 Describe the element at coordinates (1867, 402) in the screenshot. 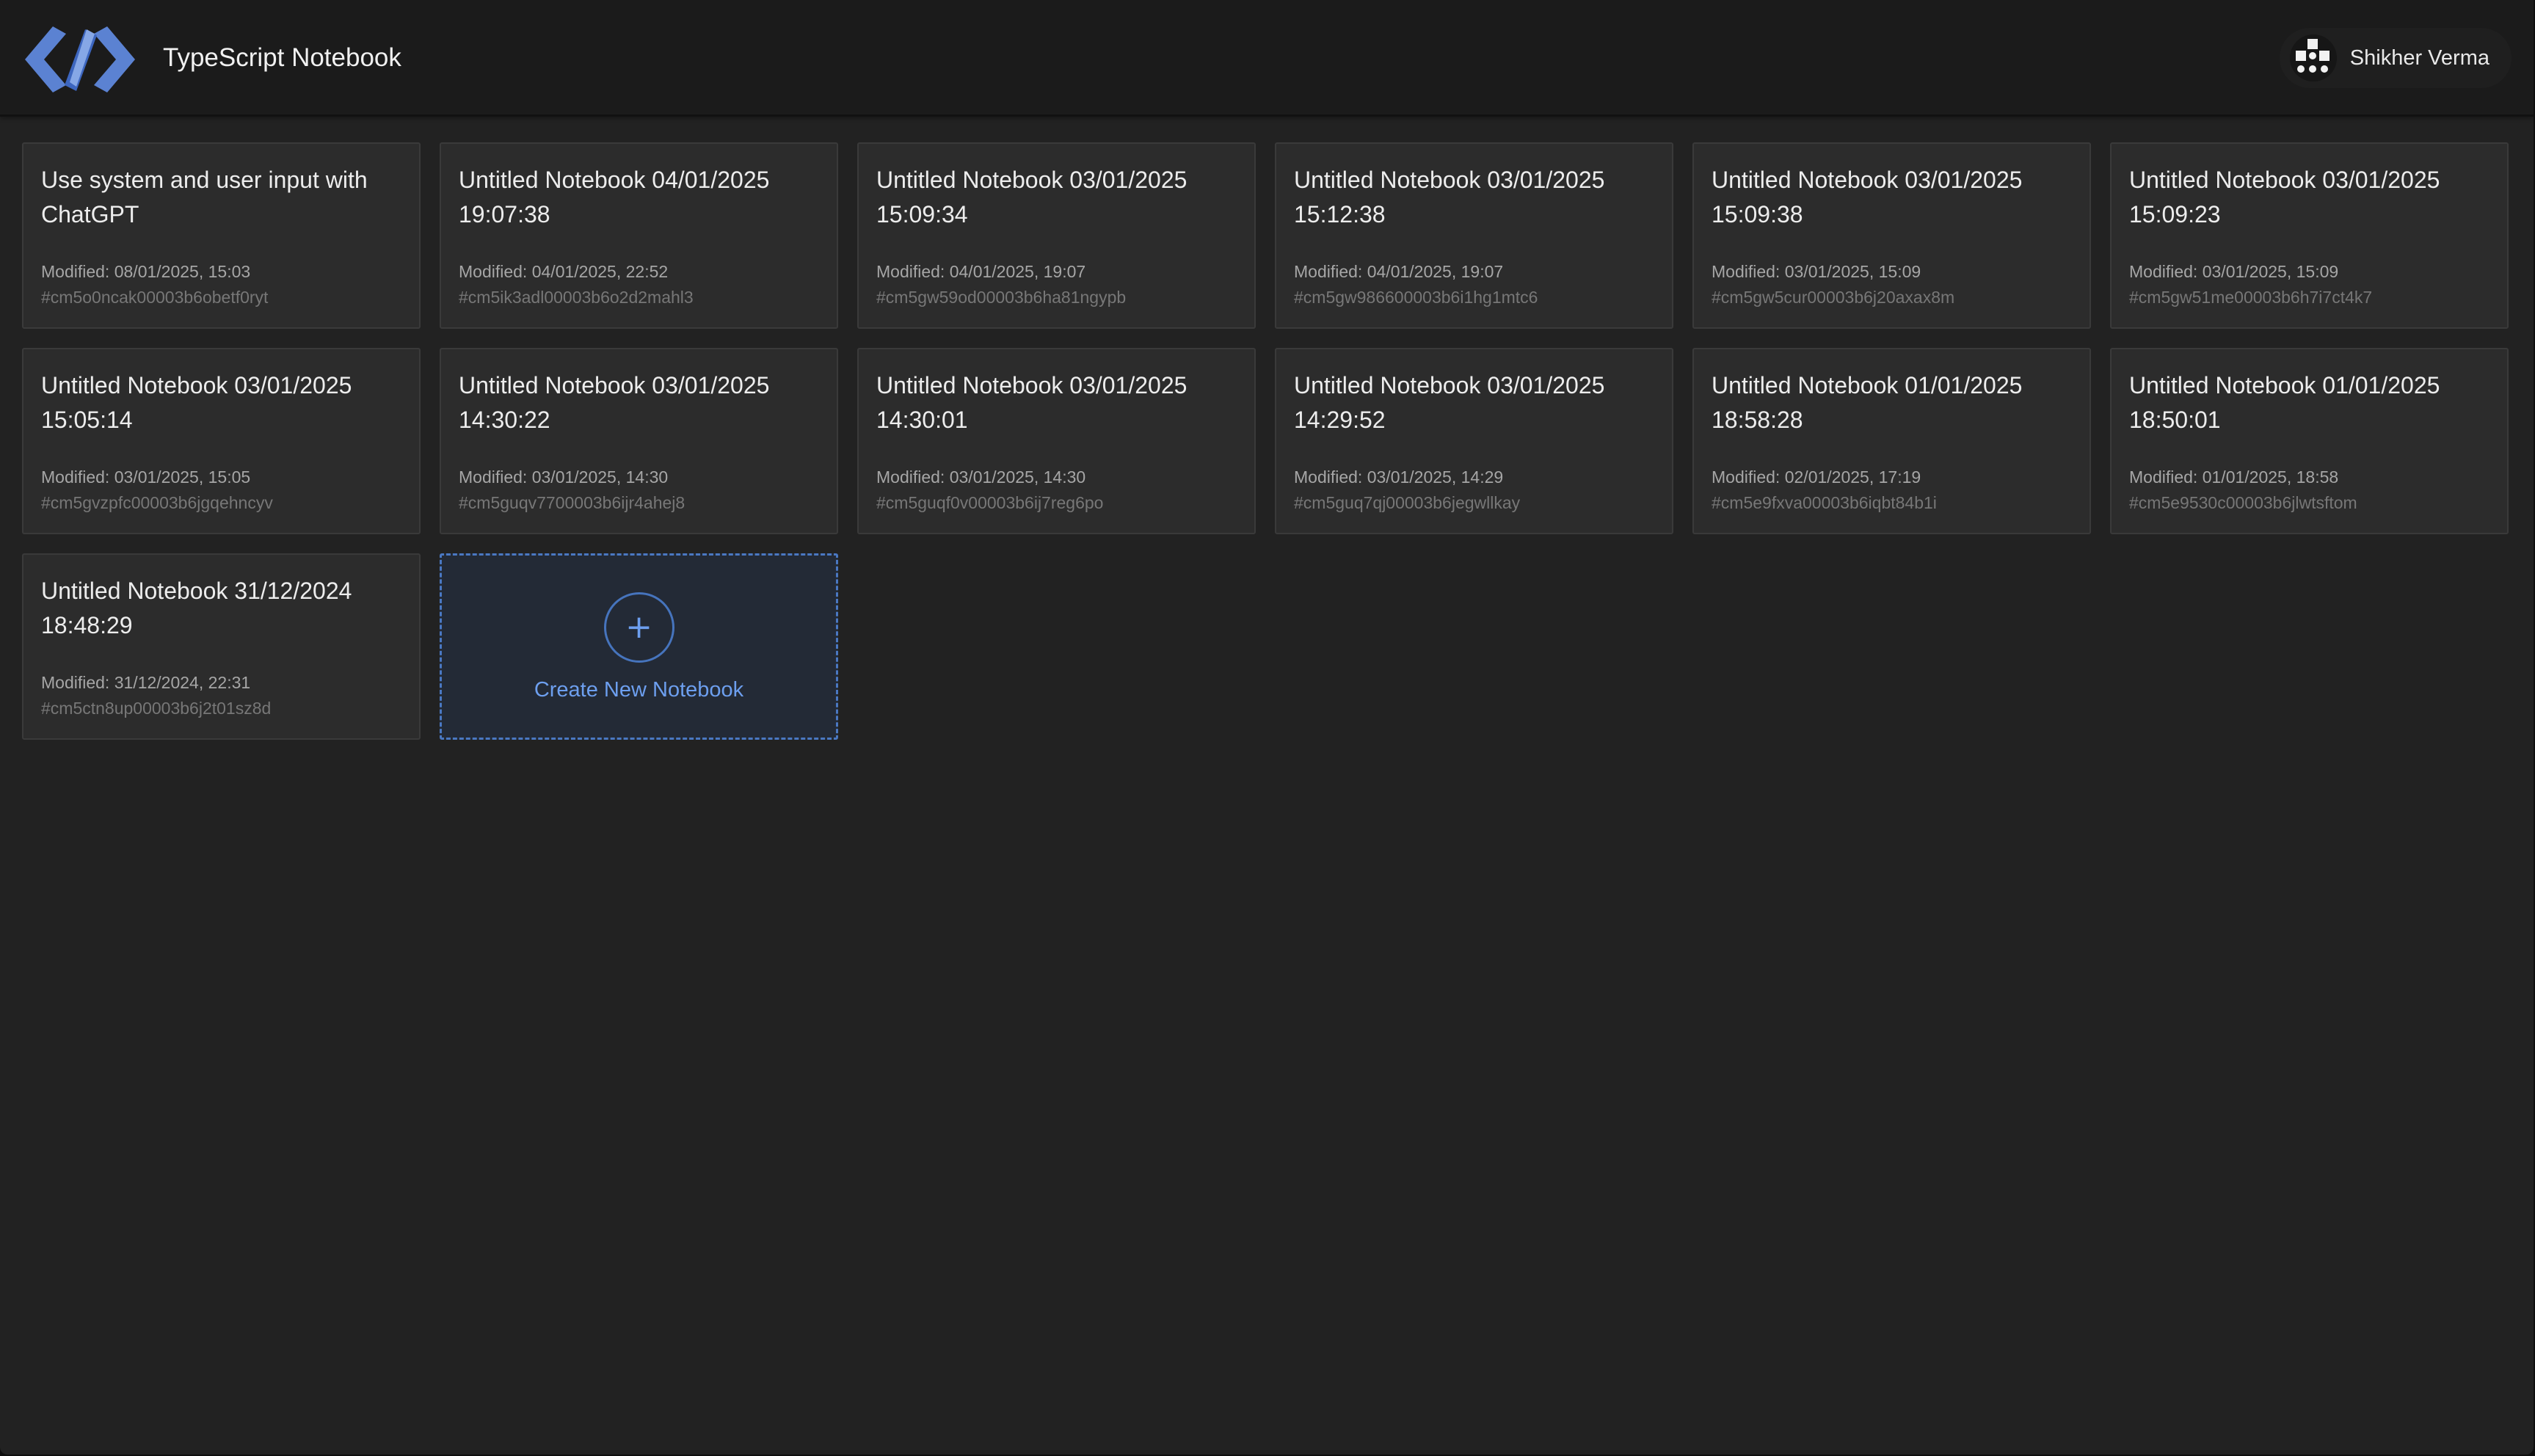

I see `notebook-title: Untitled Notebook 01/01/2025 18:58:28` at that location.